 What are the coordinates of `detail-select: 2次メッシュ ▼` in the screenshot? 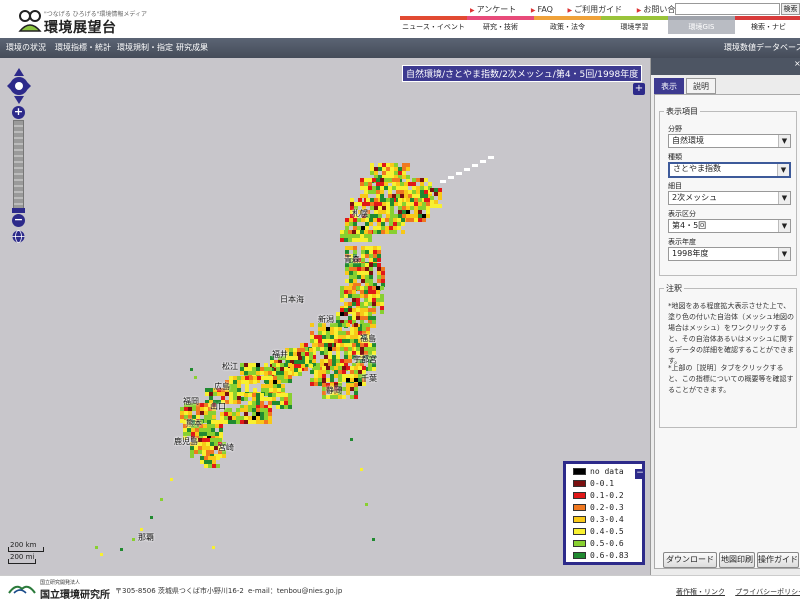 It's located at (729, 198).